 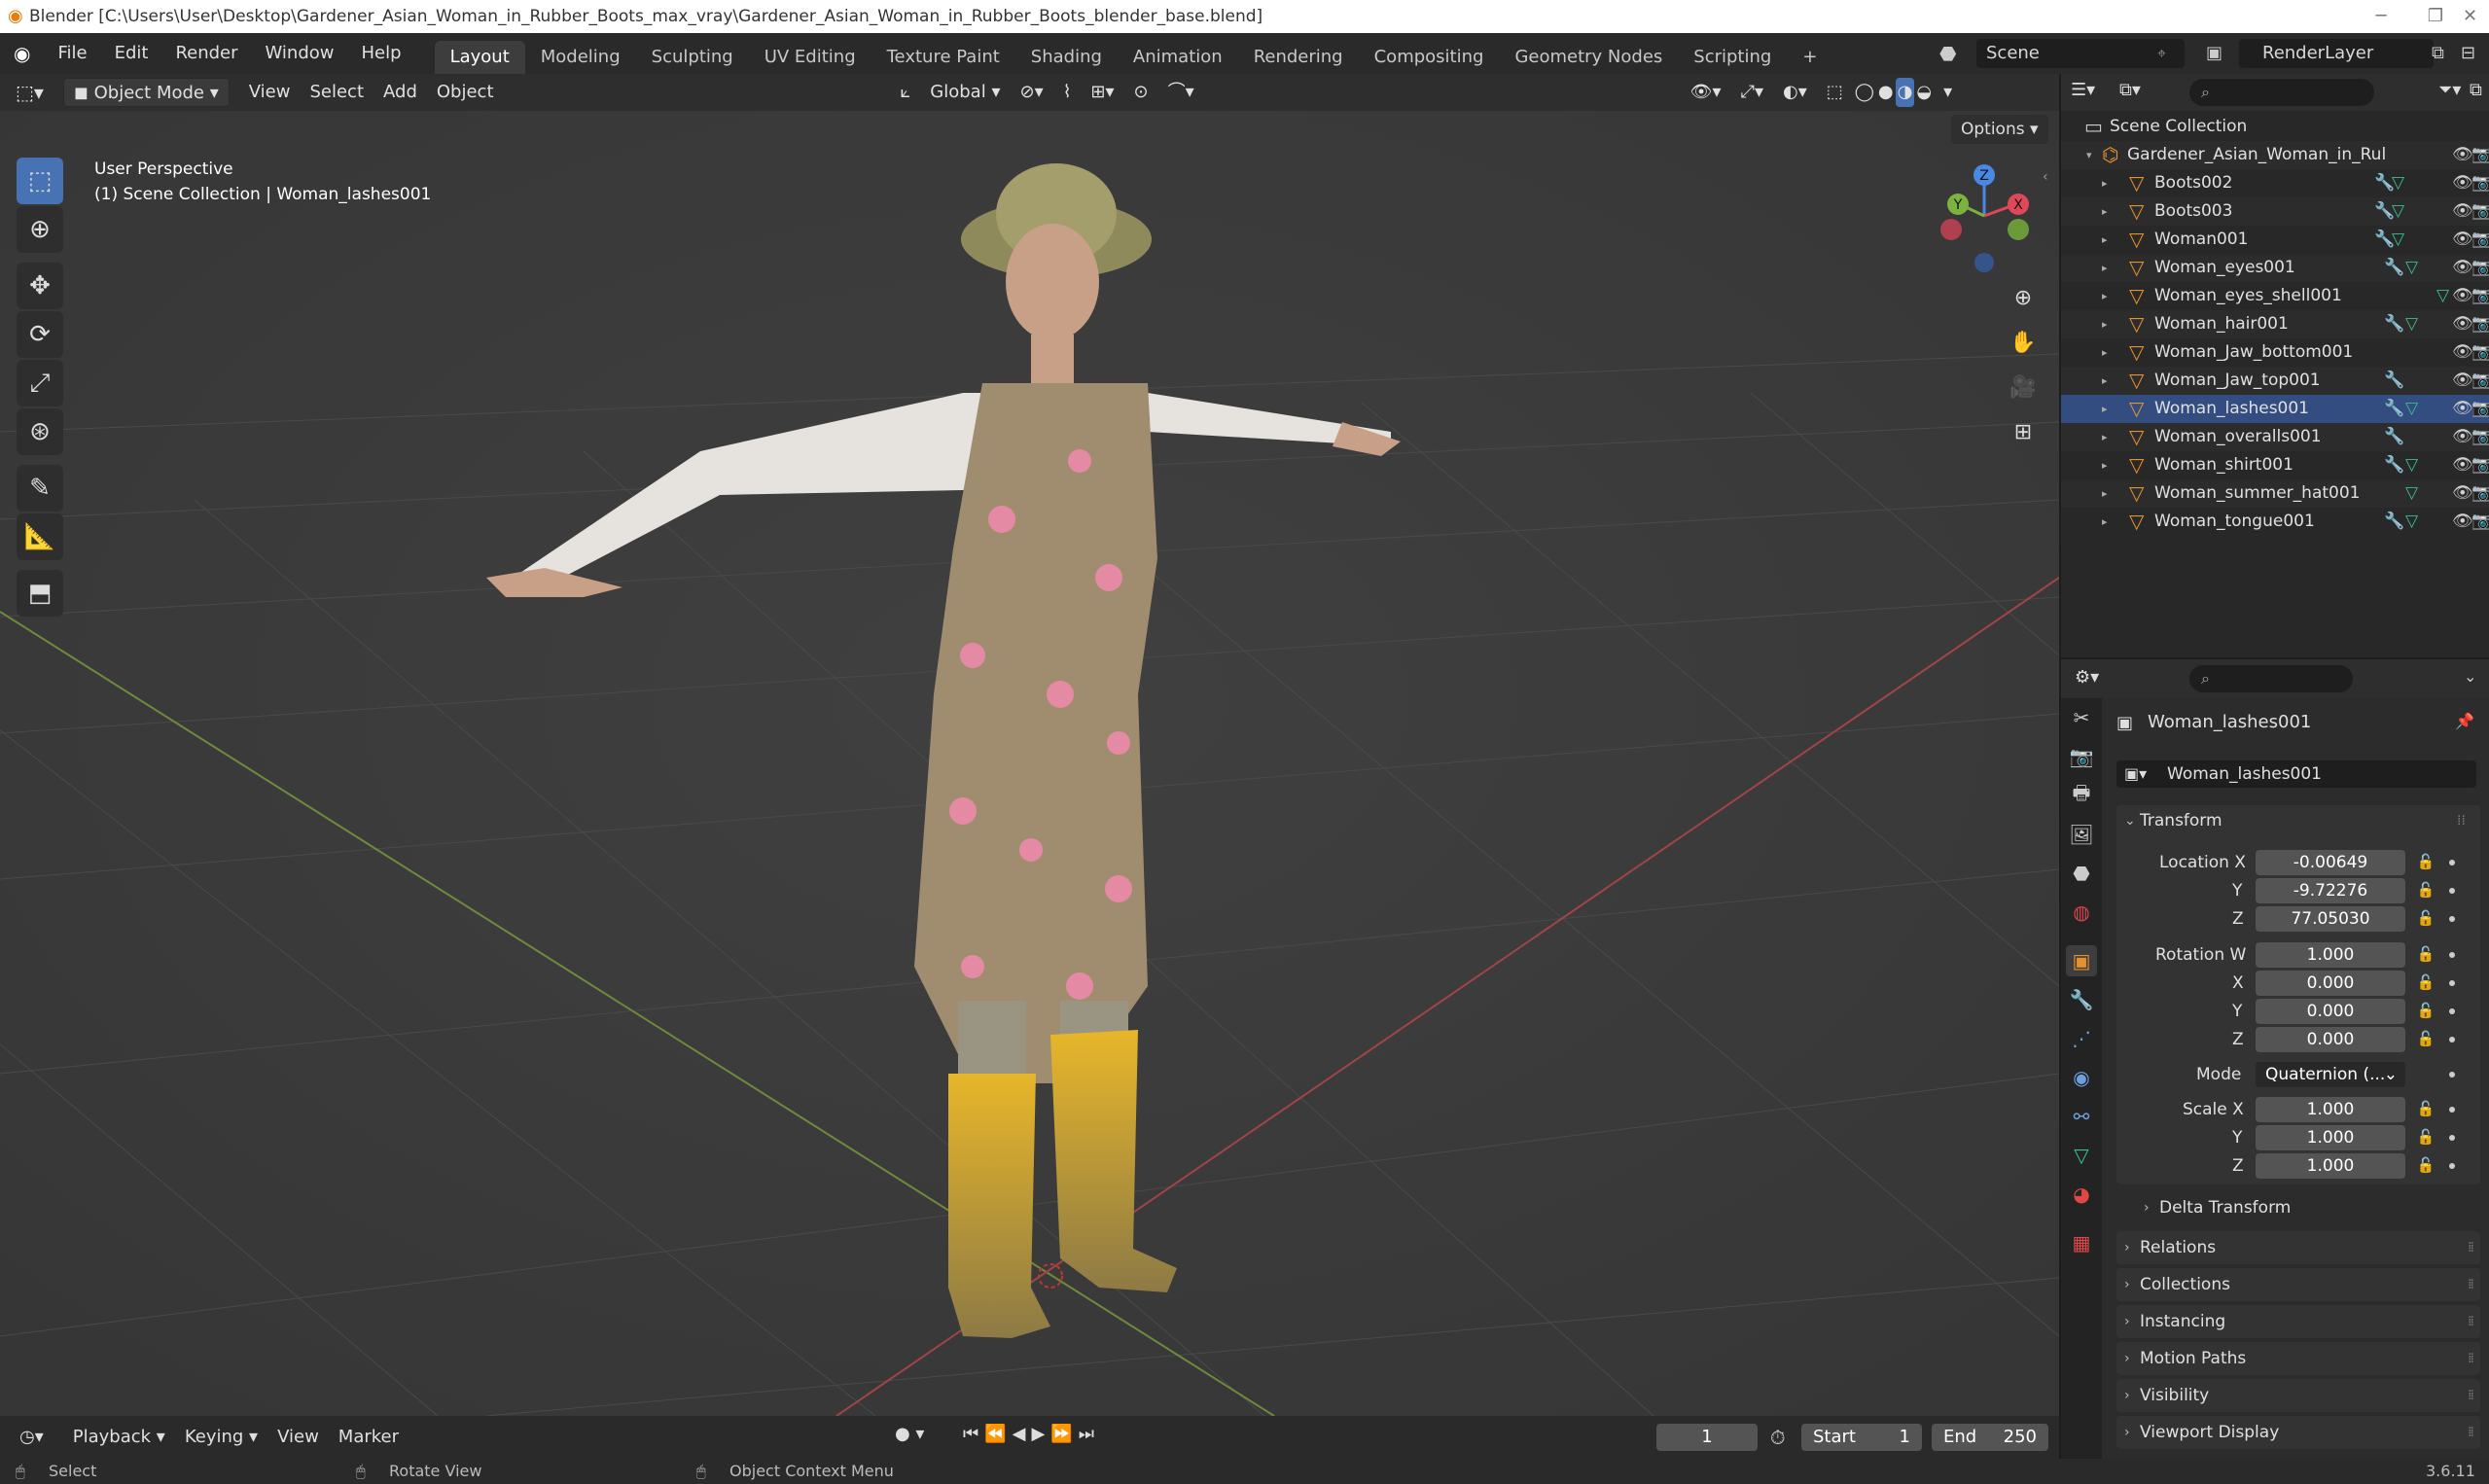 What do you see at coordinates (2081, 1117) in the screenshot?
I see `constraints-tab-icon: ⚯` at bounding box center [2081, 1117].